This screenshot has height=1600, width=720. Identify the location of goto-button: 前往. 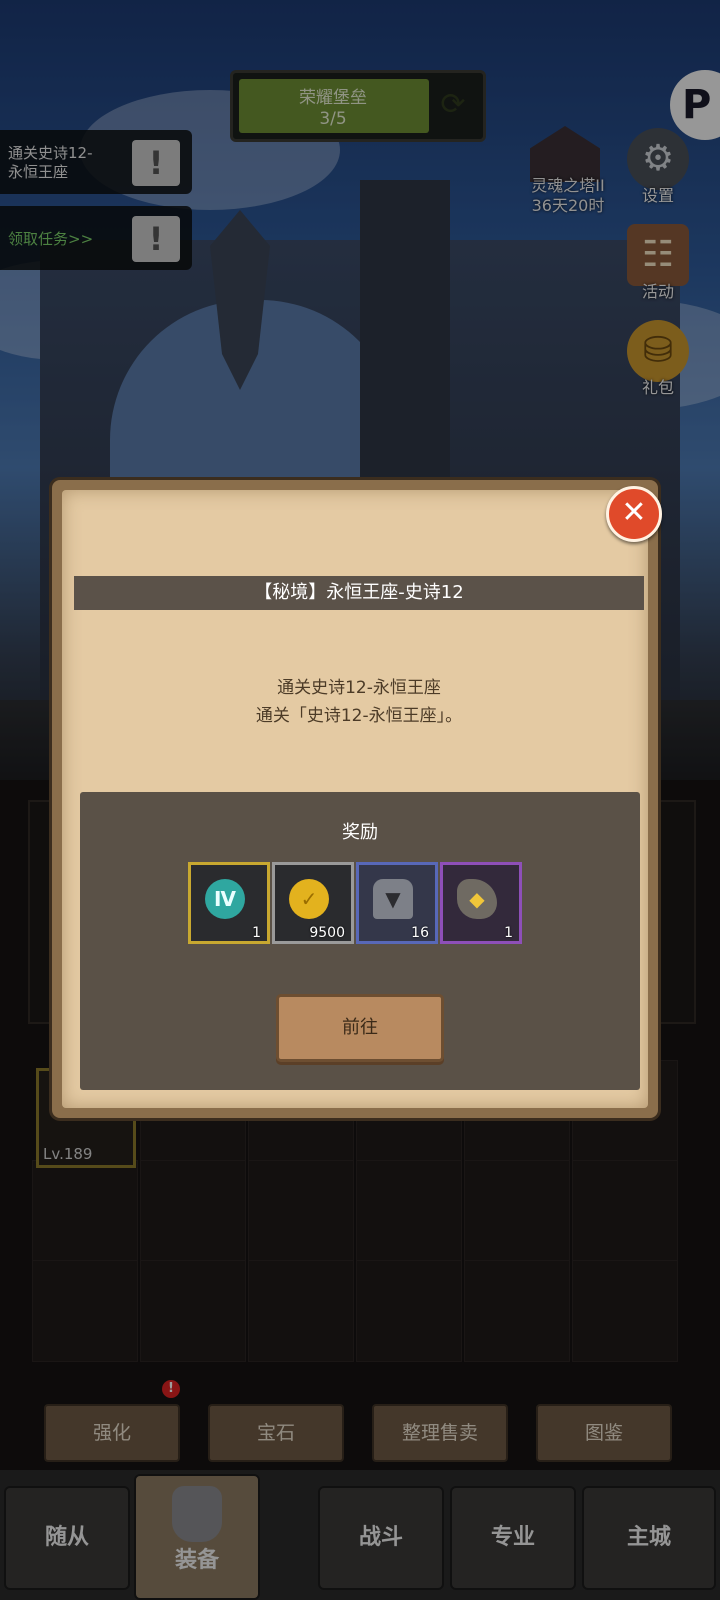
(360, 1028).